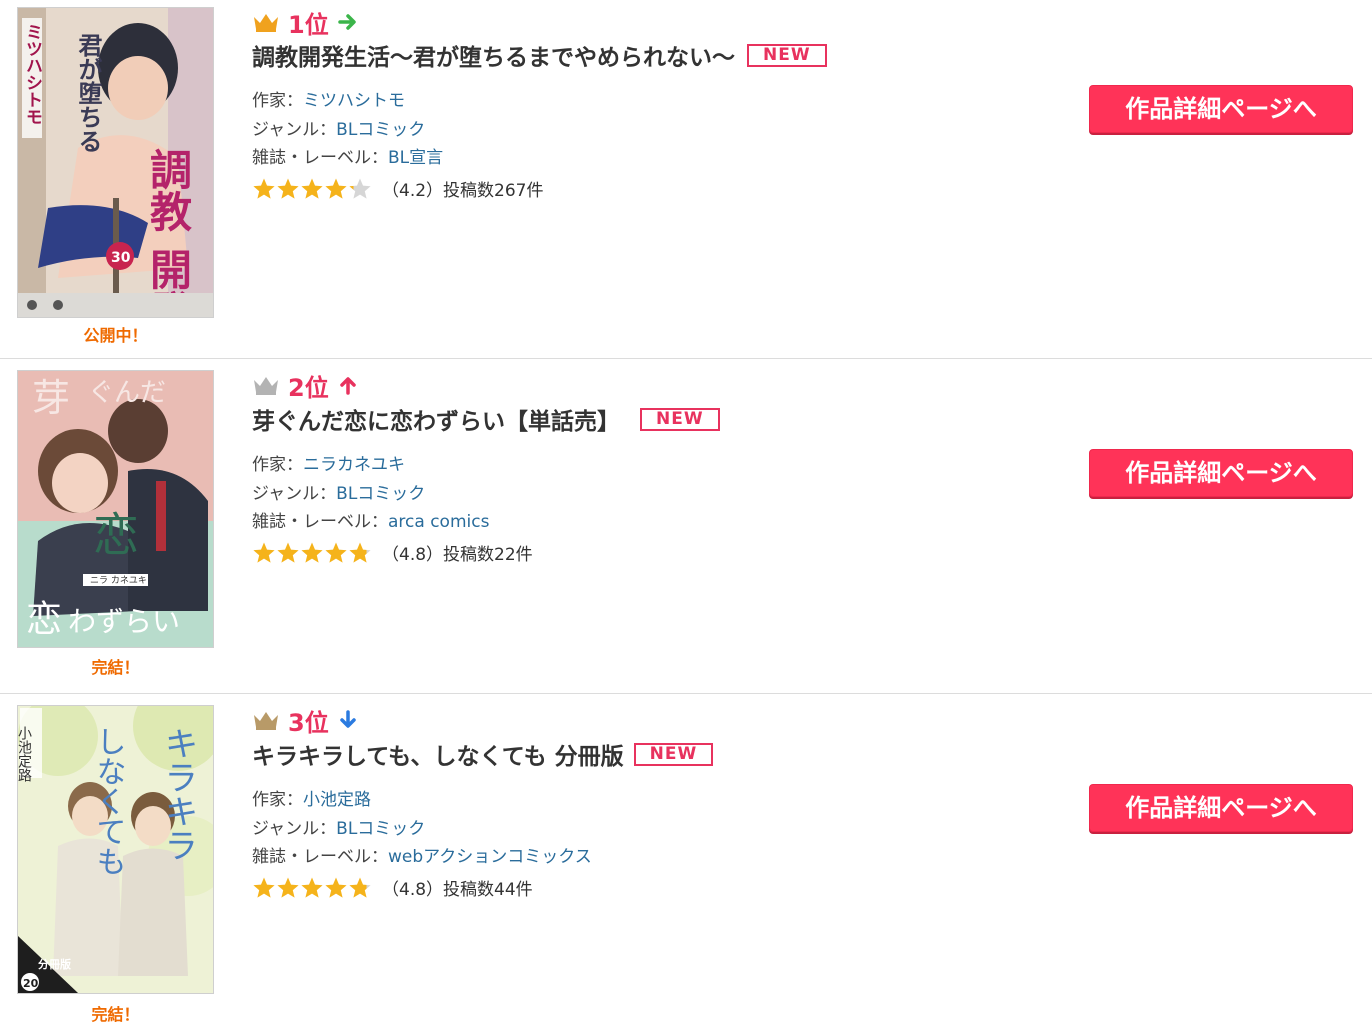 Image resolution: width=1372 pixels, height=1035 pixels. I want to click on label-link: BL宣言, so click(415, 158).